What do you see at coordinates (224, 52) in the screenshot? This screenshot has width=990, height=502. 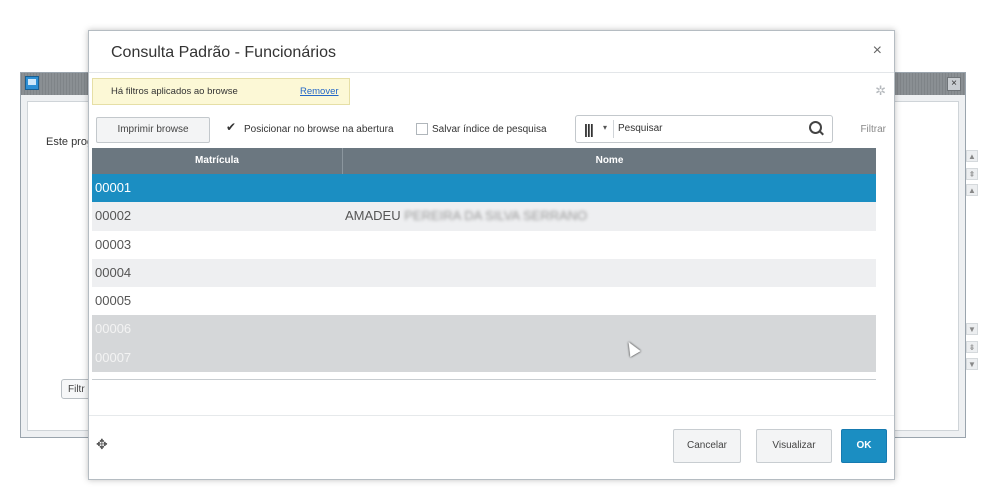 I see `dialog-title: Consulta Padrão - Funcionários` at bounding box center [224, 52].